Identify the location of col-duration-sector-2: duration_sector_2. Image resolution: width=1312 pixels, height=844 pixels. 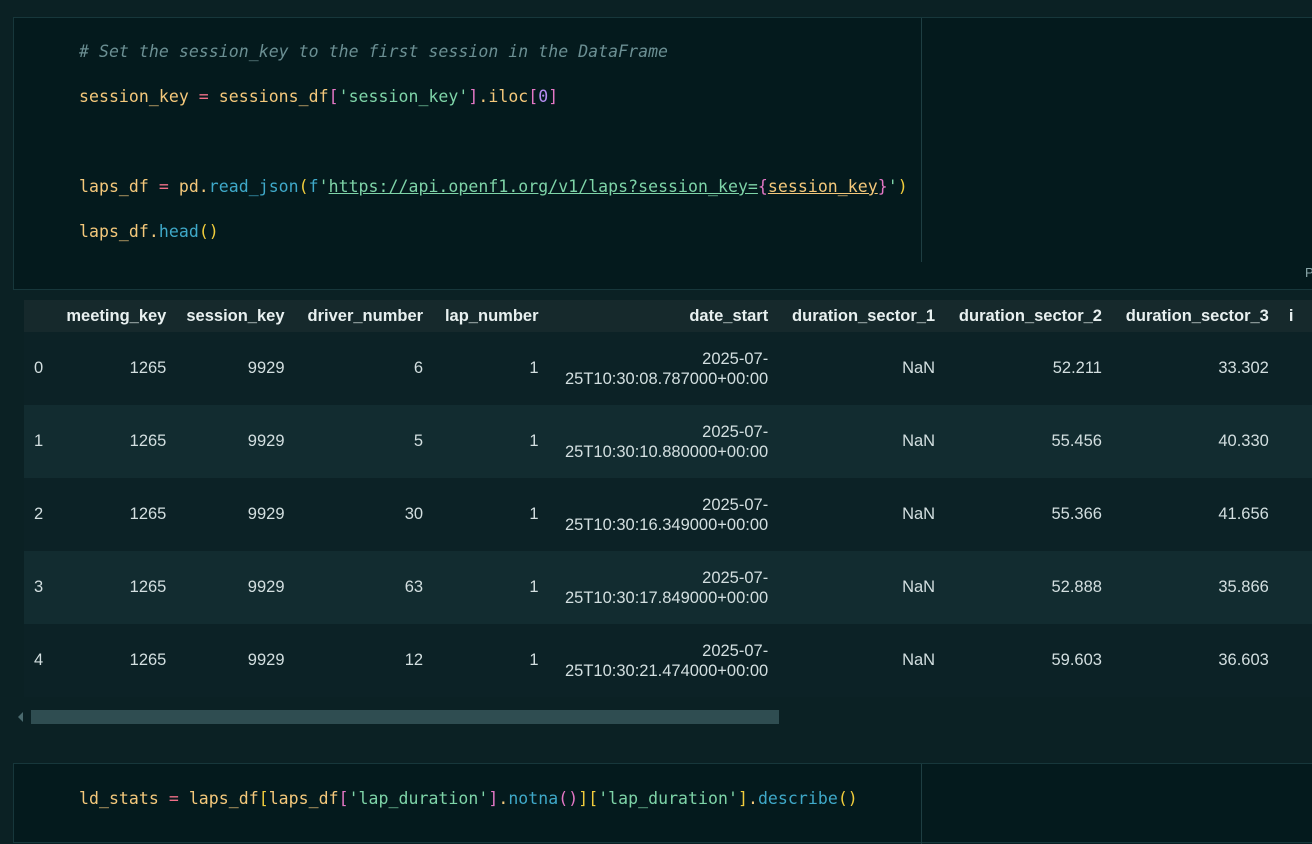
(1028, 316).